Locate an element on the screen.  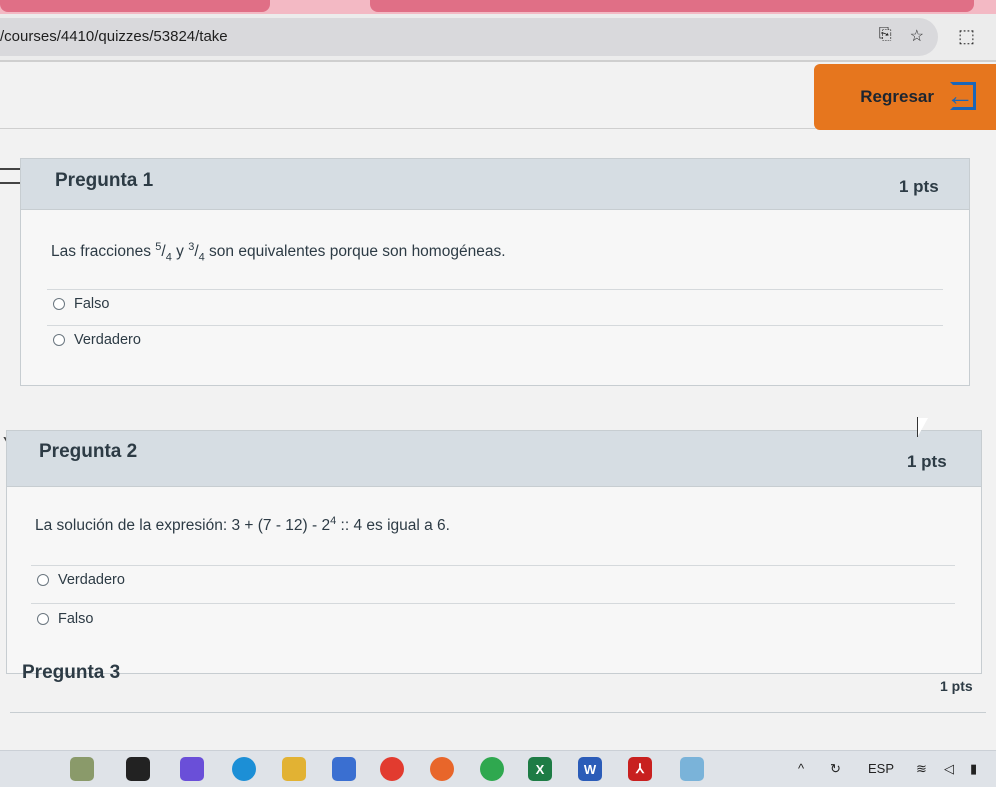
taskbar: X W ⅄ ^ ↻ ESP ≋ ◁ ▮ is located at coordinates (498, 768).